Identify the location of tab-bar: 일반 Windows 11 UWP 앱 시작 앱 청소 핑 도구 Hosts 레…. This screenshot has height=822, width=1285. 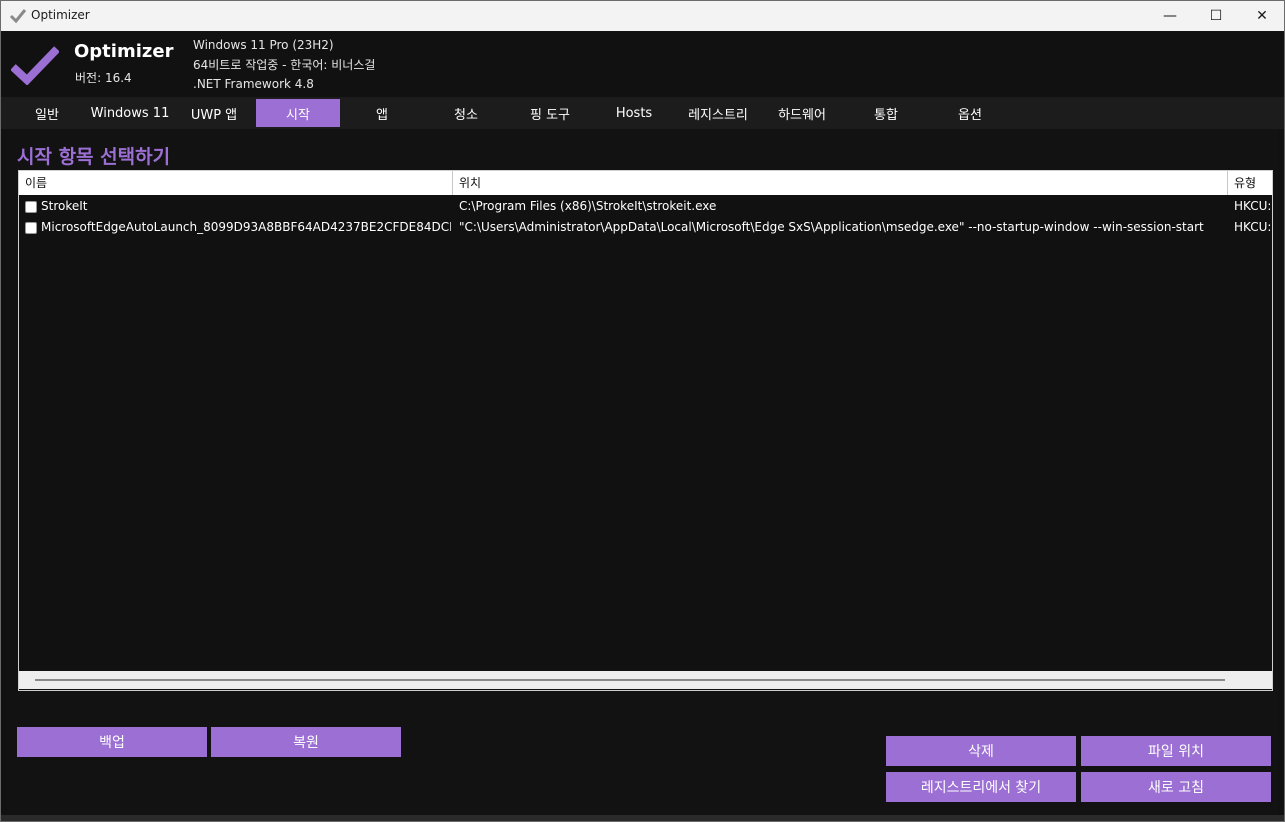
(642, 113).